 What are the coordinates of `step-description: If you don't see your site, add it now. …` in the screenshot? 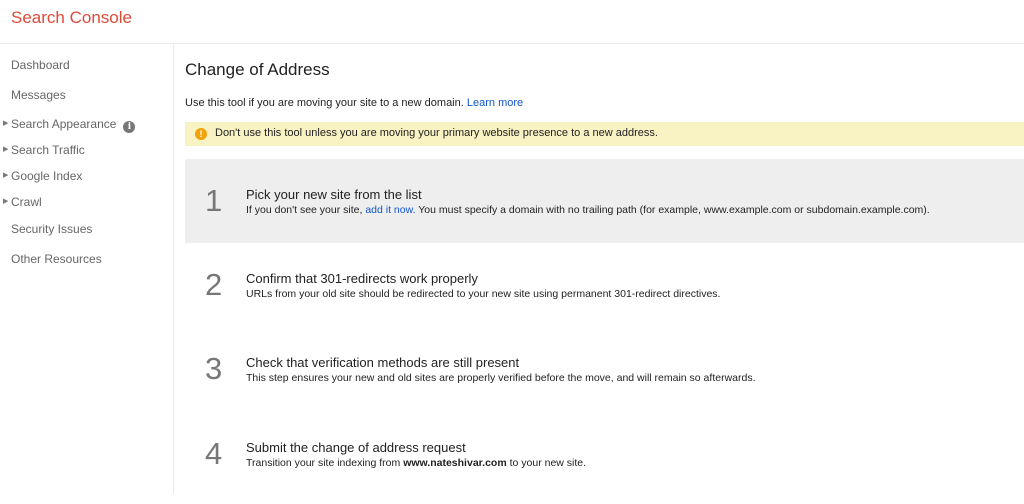 It's located at (588, 210).